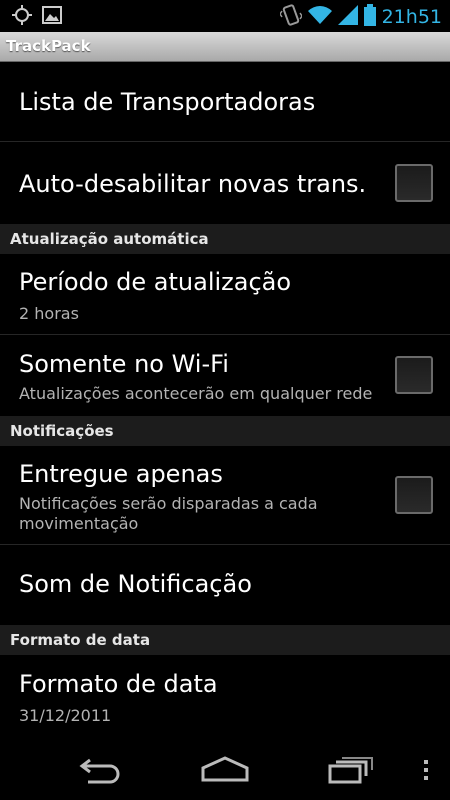  Describe the element at coordinates (426, 772) in the screenshot. I see `menu-icon` at that location.